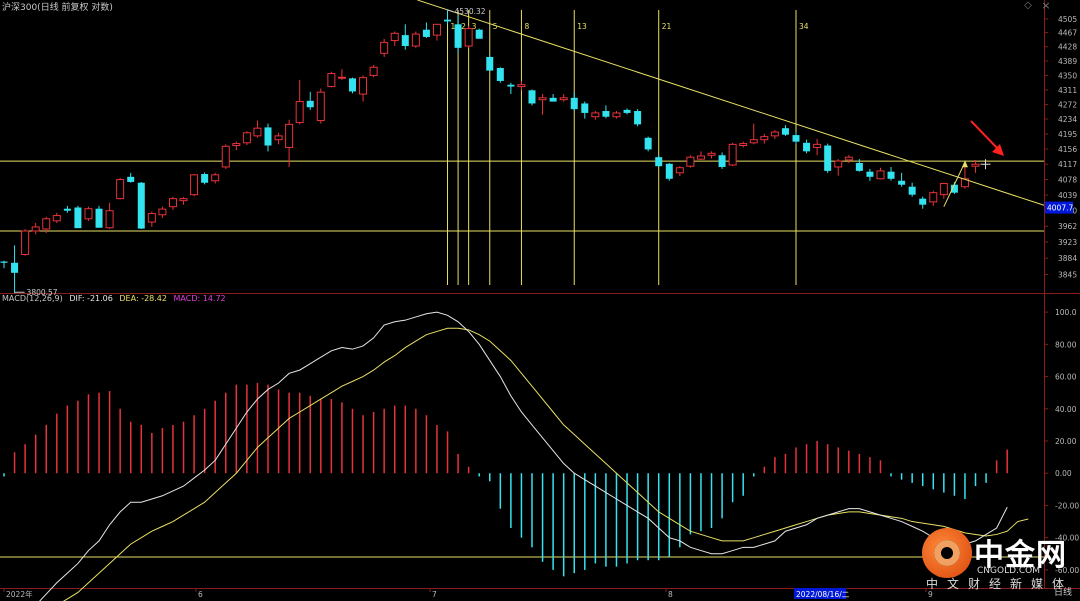 The image size is (1080, 601). Describe the element at coordinates (1067, 90) in the screenshot. I see `price-axis-label: 4311` at that location.